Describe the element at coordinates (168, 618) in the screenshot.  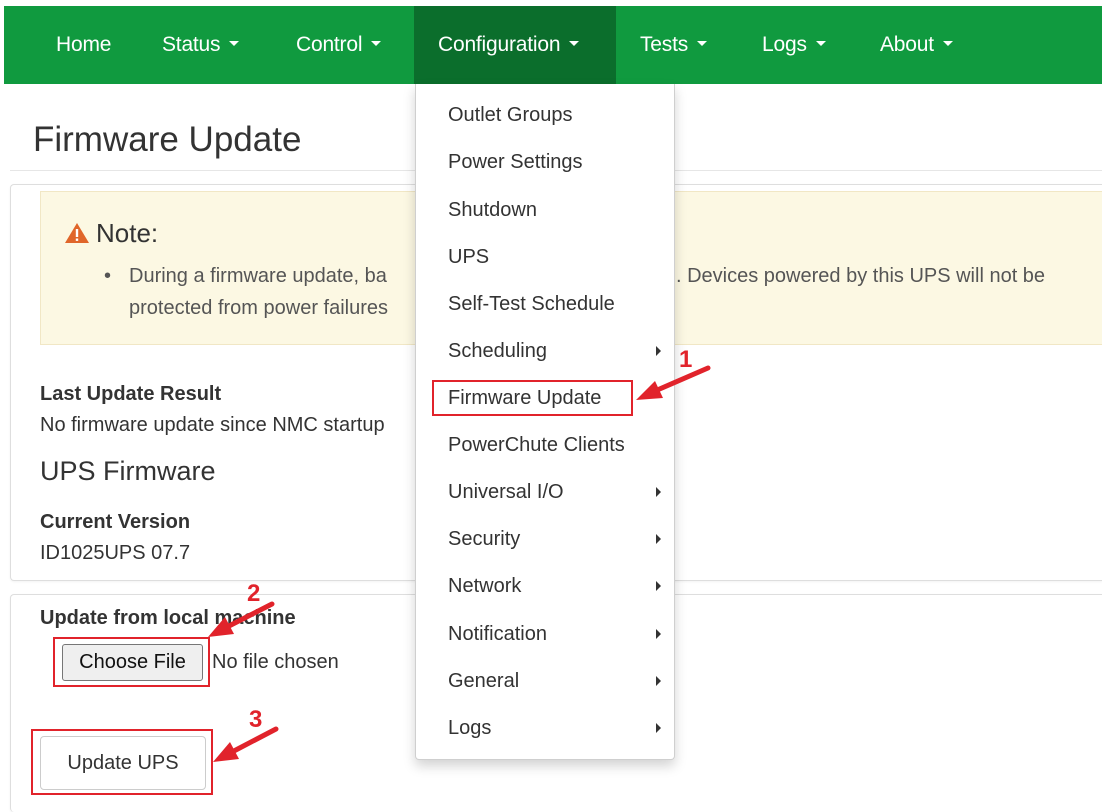
I see `update-local-label: Update from local machine` at that location.